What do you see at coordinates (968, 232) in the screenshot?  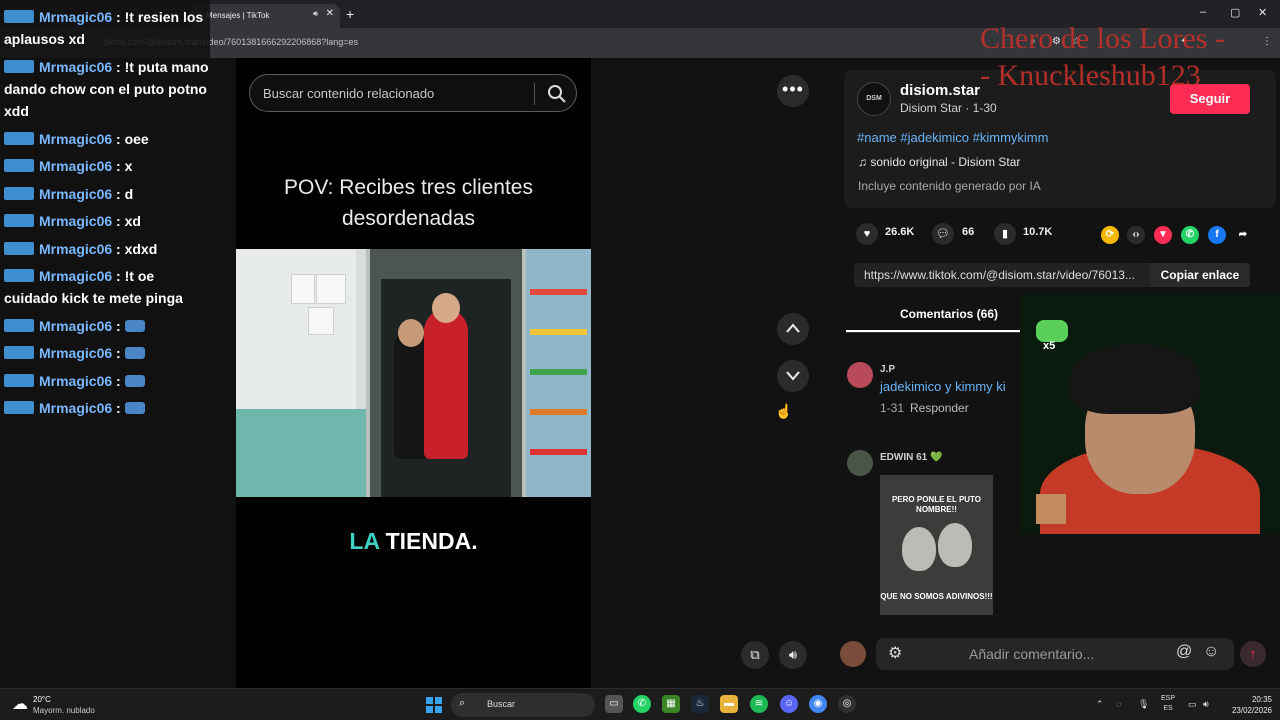 I see `comment-count: 66` at bounding box center [968, 232].